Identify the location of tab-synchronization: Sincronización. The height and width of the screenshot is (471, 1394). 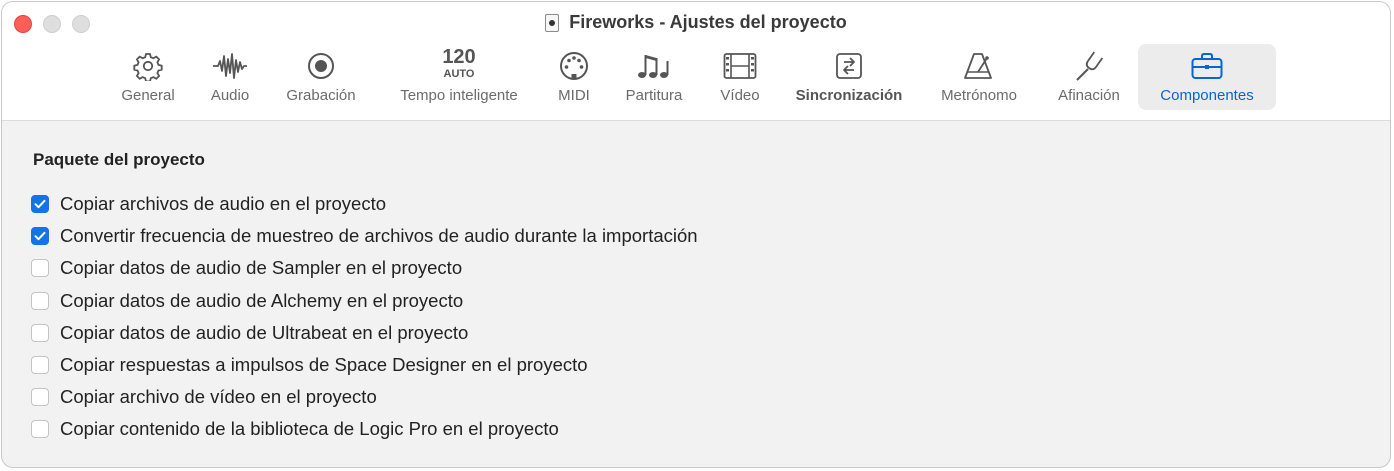
(849, 77).